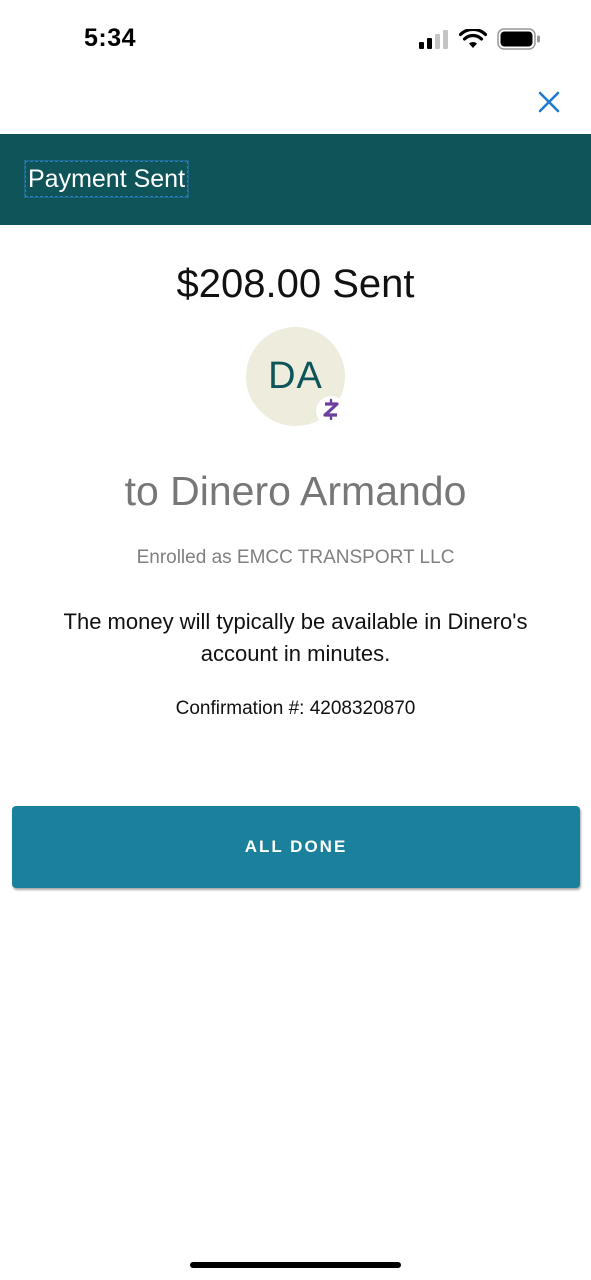 The width and height of the screenshot is (591, 1280). I want to click on status-time: 5:34, so click(110, 38).